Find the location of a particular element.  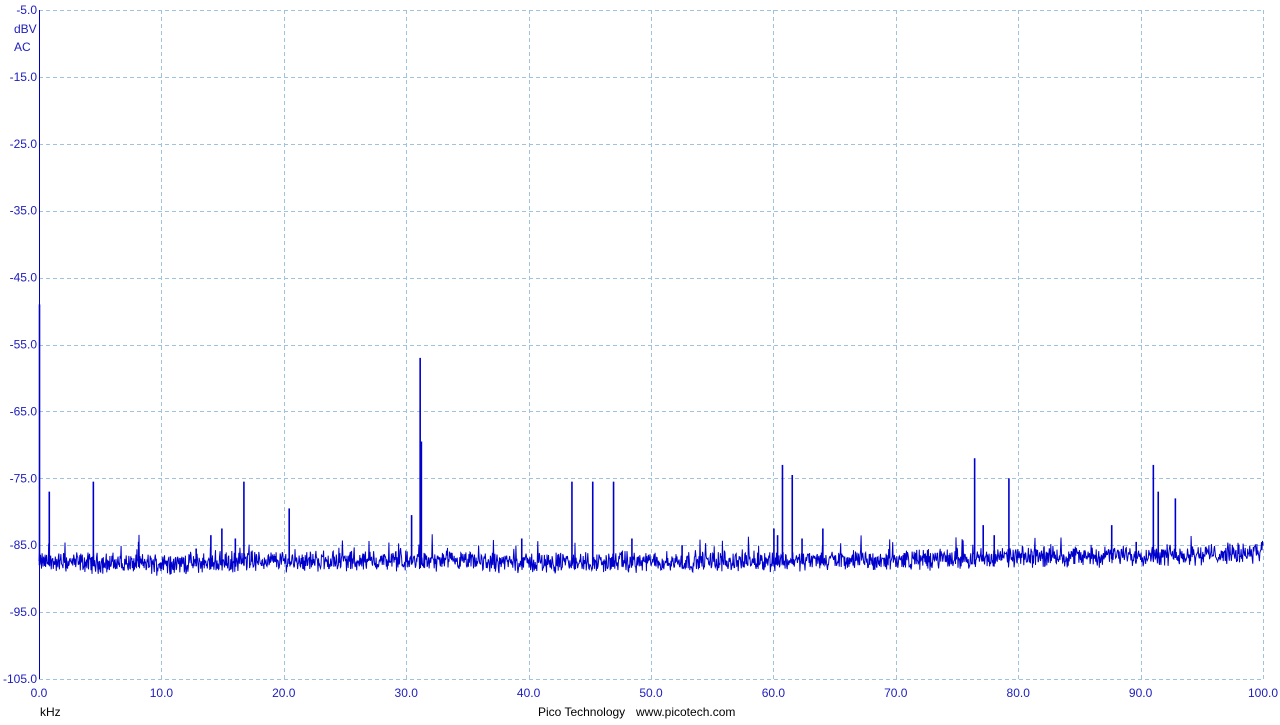

y-tick-label: -55.0 is located at coordinates (24, 345).